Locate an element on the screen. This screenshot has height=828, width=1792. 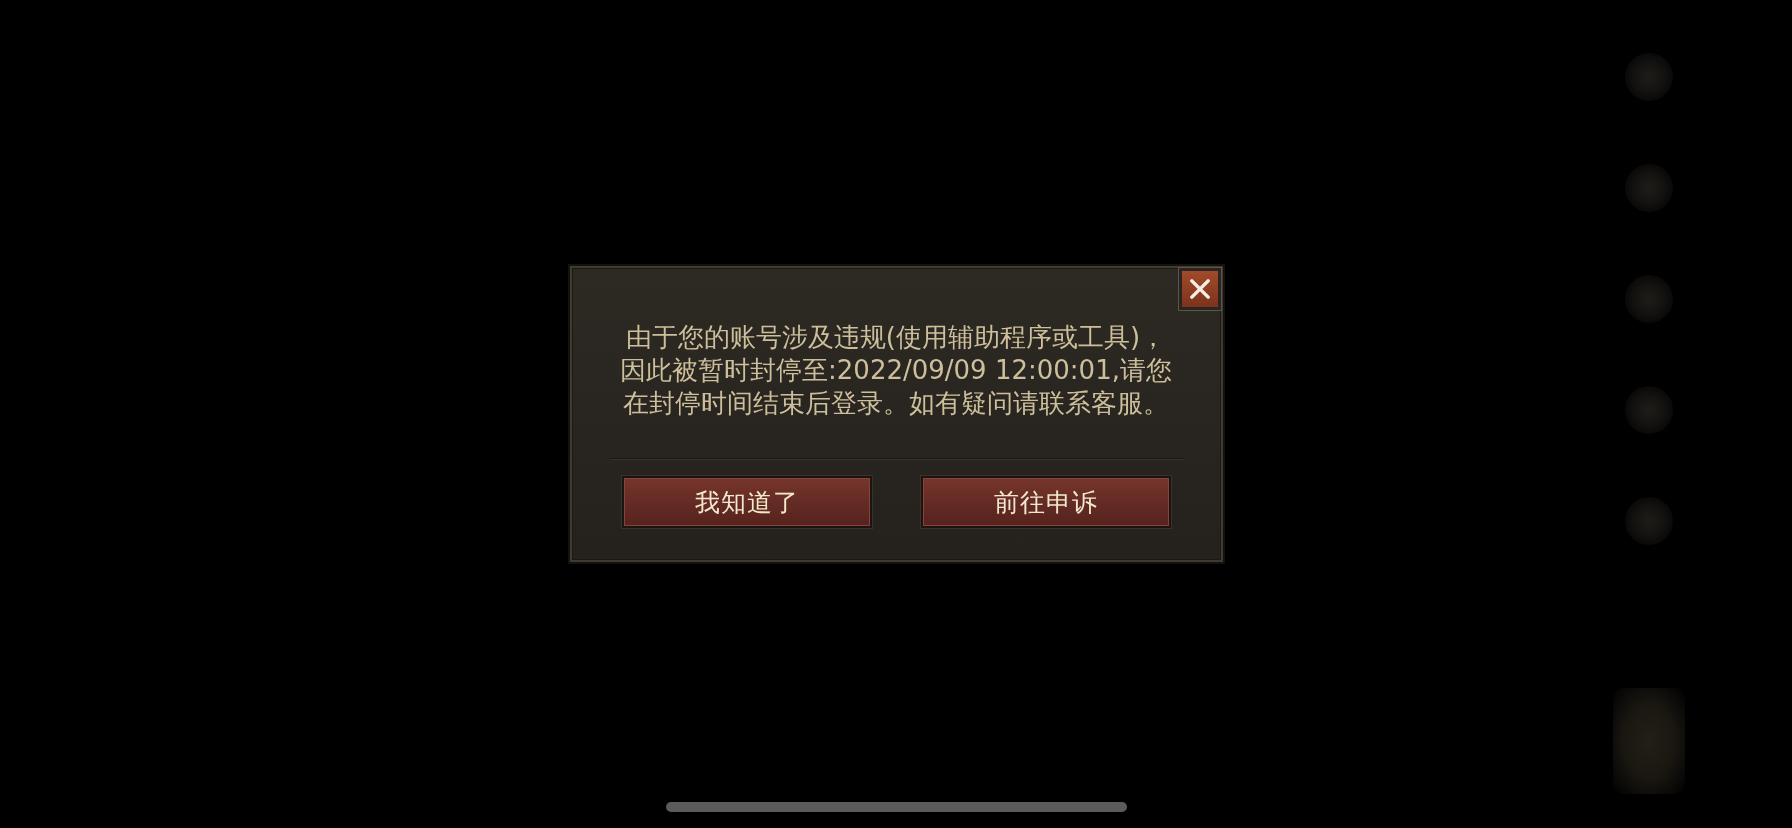
close-icon is located at coordinates (1199, 289).